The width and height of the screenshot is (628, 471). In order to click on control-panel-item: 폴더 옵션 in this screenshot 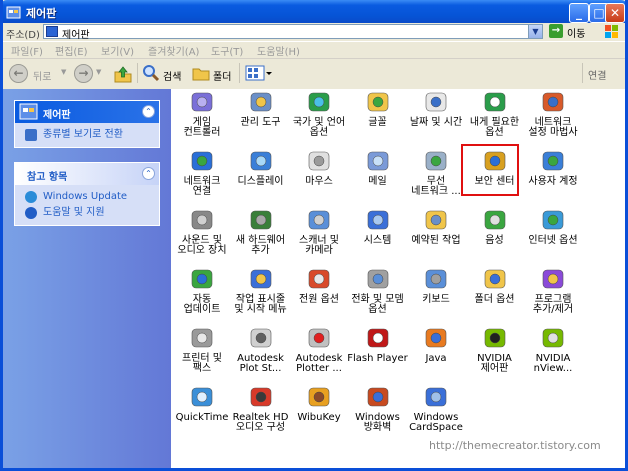, I will do `click(495, 295)`.